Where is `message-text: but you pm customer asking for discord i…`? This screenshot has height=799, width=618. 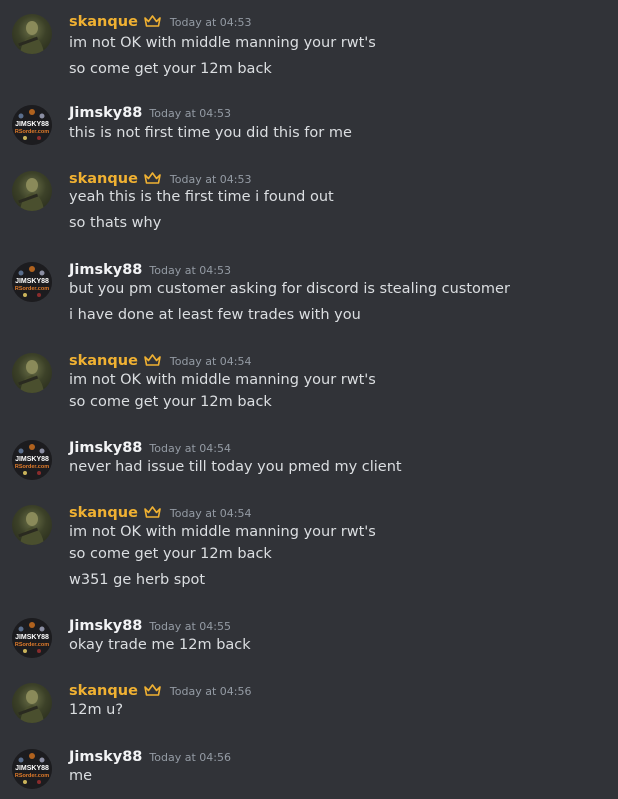 message-text: but you pm customer asking for discord i… is located at coordinates (289, 289).